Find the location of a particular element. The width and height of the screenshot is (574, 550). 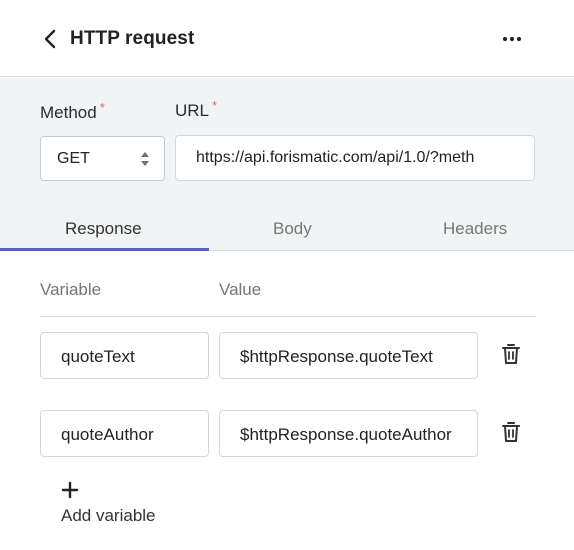

chevron-left-icon is located at coordinates (50, 39).